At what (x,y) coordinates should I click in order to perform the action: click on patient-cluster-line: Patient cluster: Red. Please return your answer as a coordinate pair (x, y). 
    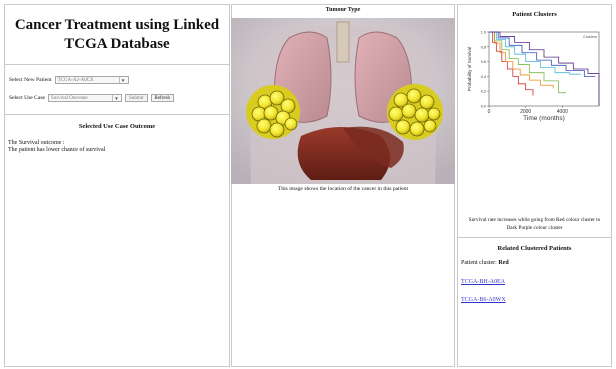
    Looking at the image, I should click on (534, 263).